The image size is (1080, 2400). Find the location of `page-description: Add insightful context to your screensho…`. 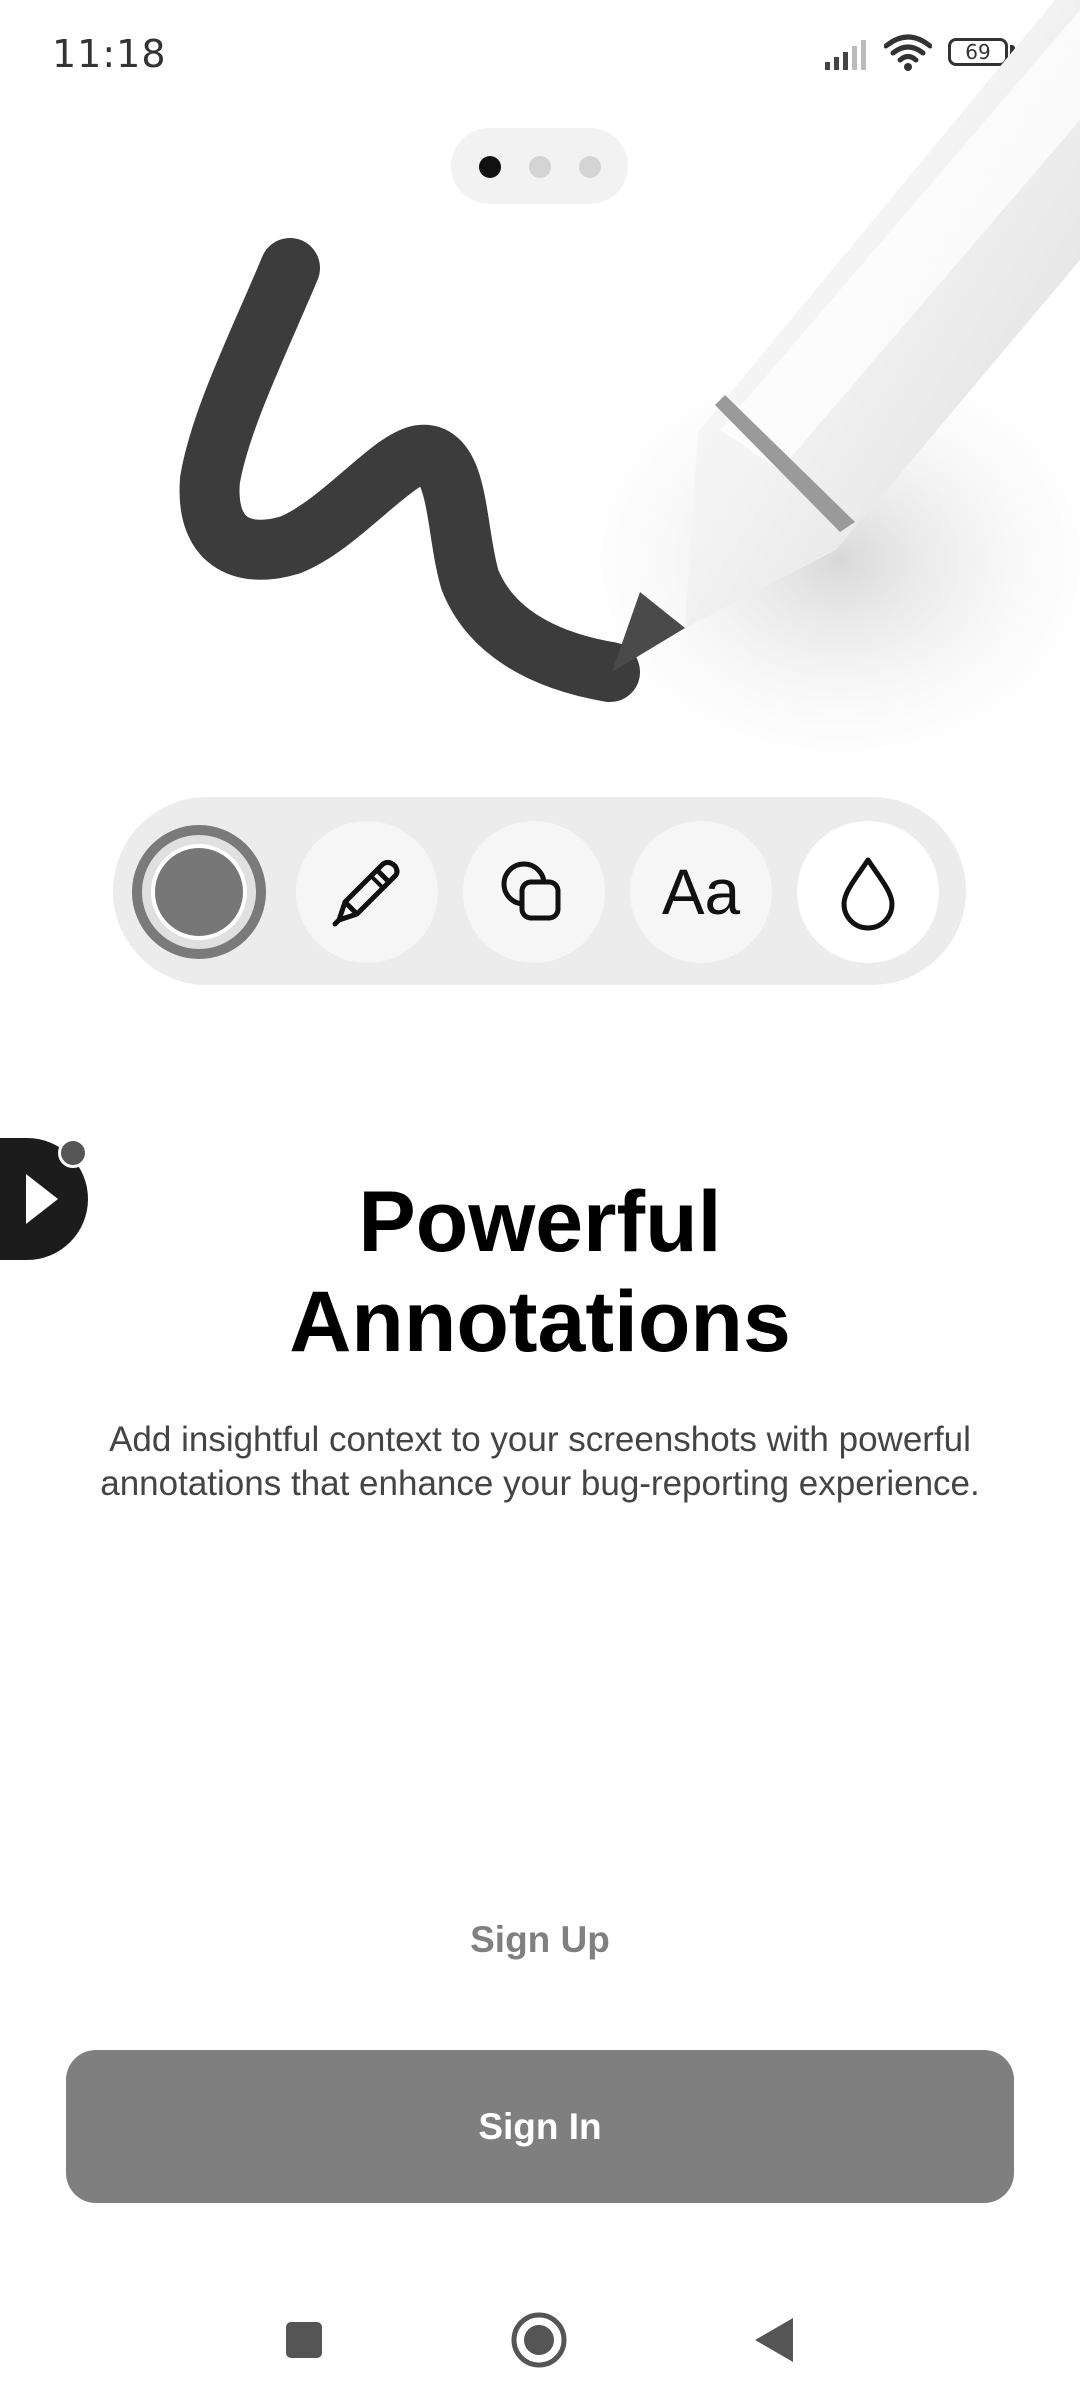

page-description: Add insightful context to your screensho… is located at coordinates (540, 1462).